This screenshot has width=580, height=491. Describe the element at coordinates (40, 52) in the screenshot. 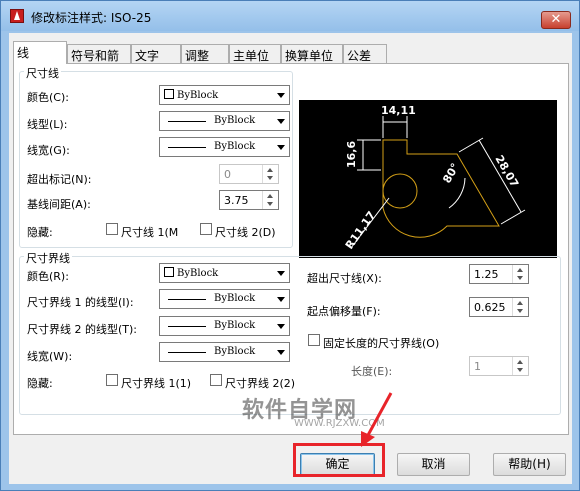

I see `tab-lines: 线` at that location.